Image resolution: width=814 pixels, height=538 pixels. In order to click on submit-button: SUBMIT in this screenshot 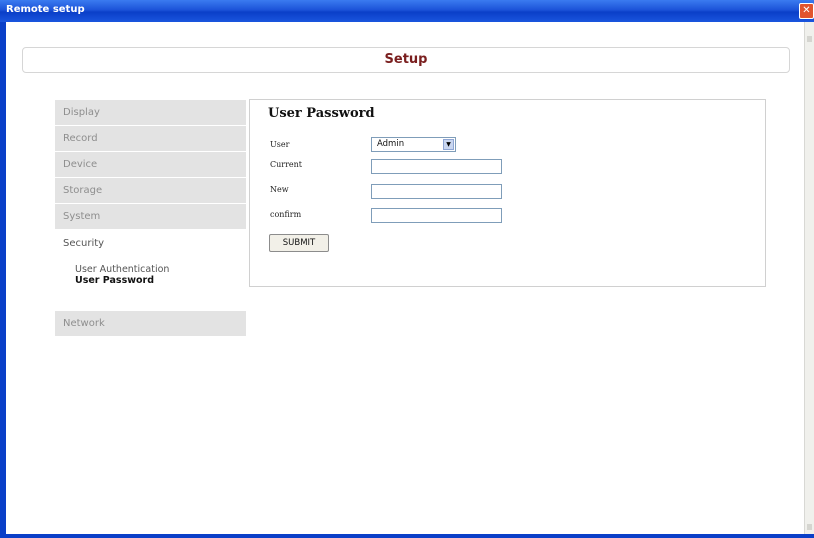, I will do `click(299, 243)`.